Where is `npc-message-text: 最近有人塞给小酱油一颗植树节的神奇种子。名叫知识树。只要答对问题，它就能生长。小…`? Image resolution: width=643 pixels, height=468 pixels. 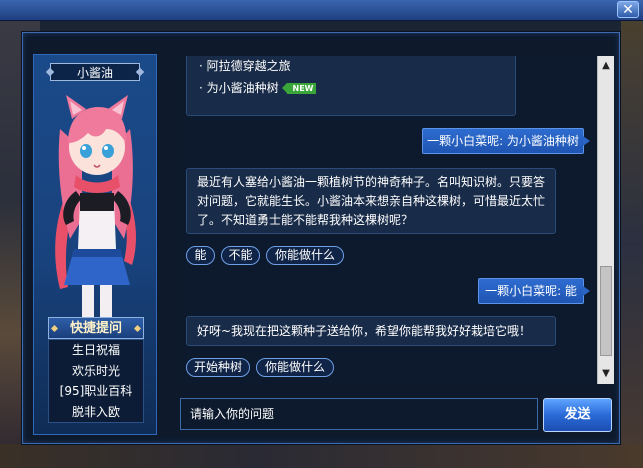
npc-message-text: 最近有人塞给小酱油一颗植树节的神奇种子。名叫知识树。只要答对问题，它就能生长。小… is located at coordinates (371, 201).